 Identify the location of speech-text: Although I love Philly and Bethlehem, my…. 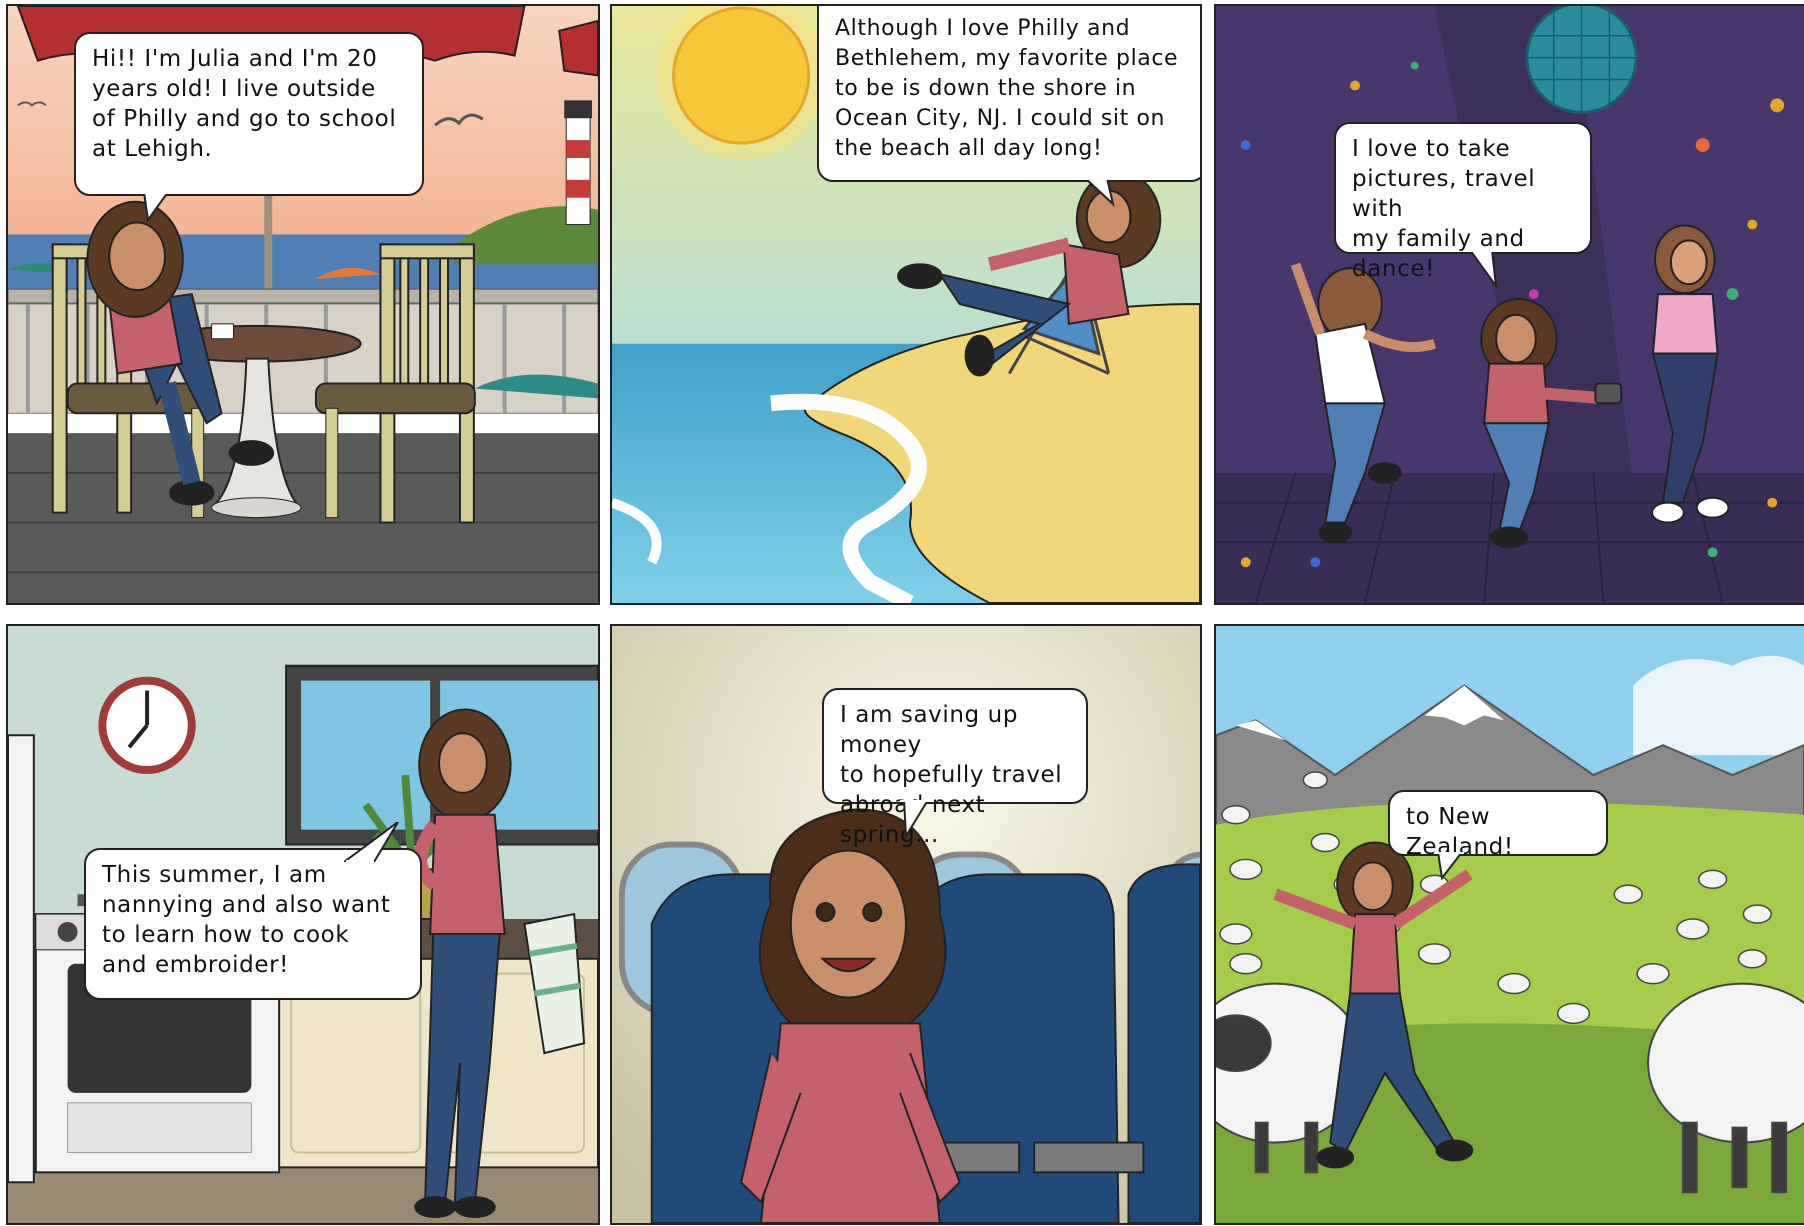
(1007, 88).